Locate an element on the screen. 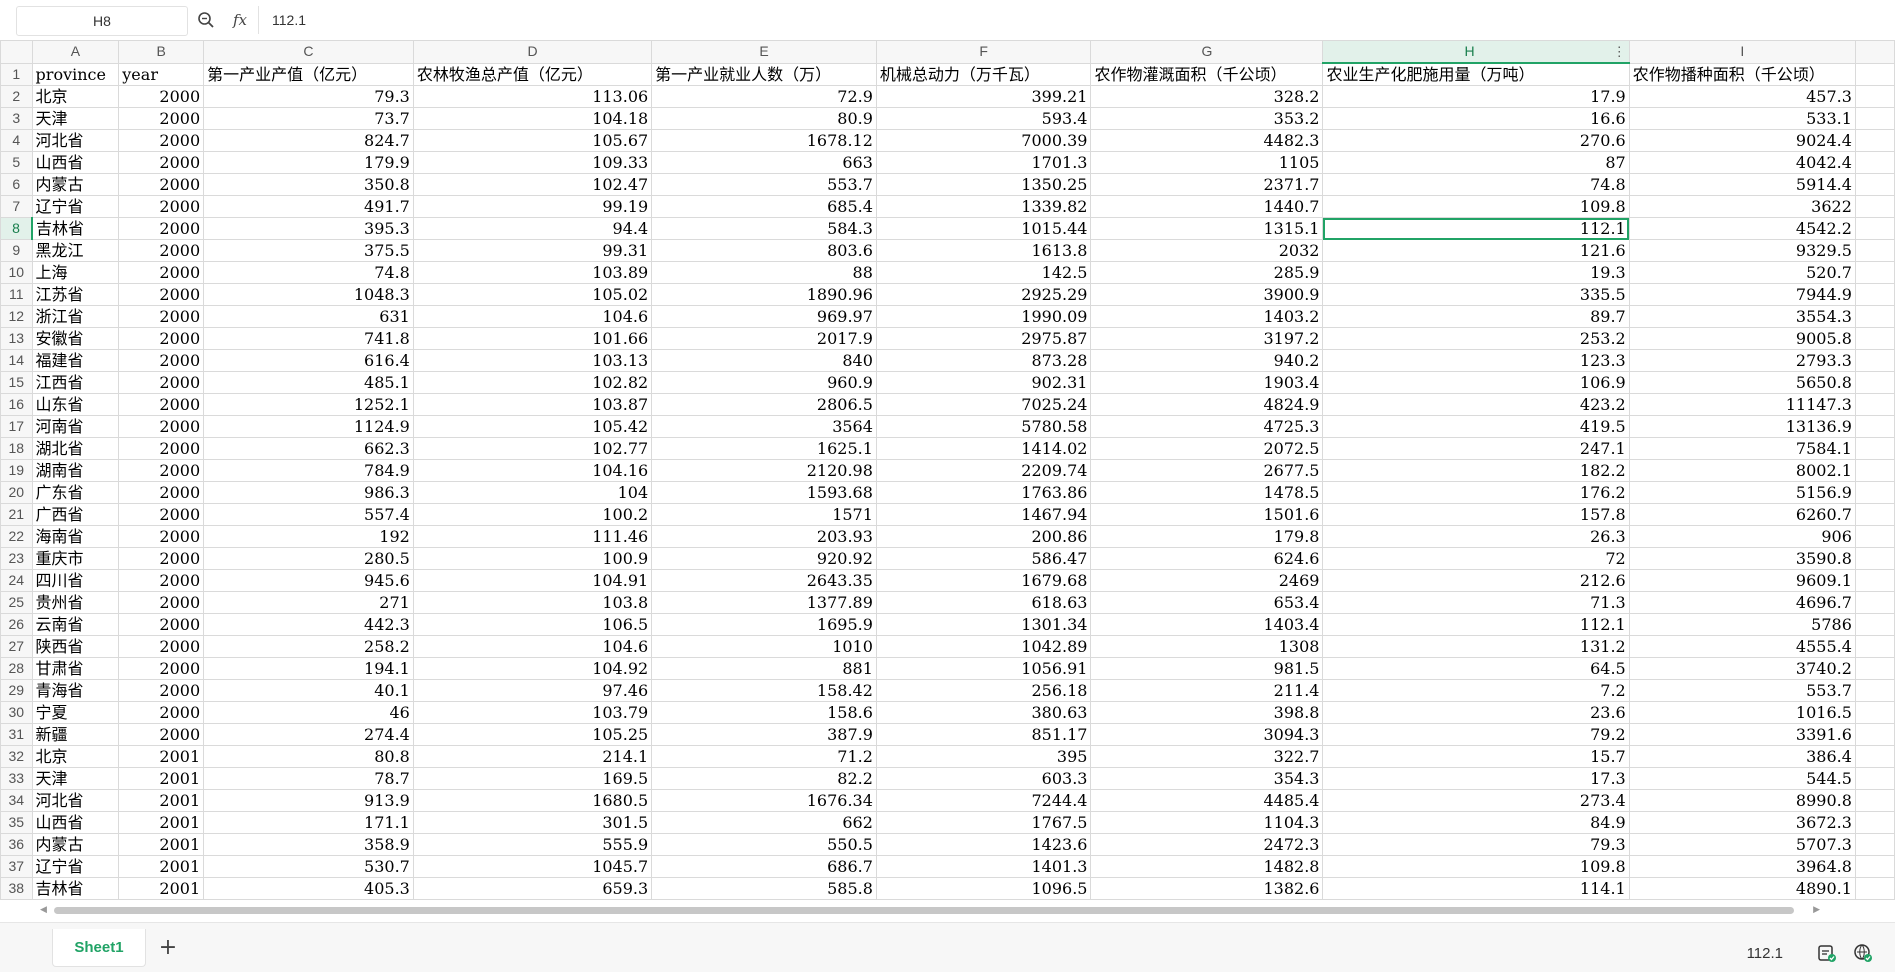  row-header: 7 is located at coordinates (16, 206).